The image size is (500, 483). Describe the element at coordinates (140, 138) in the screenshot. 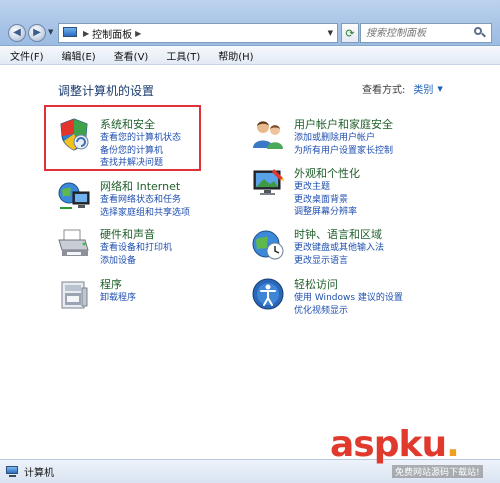

I see `link-view-computer-status: 查看您的计算机状态` at that location.